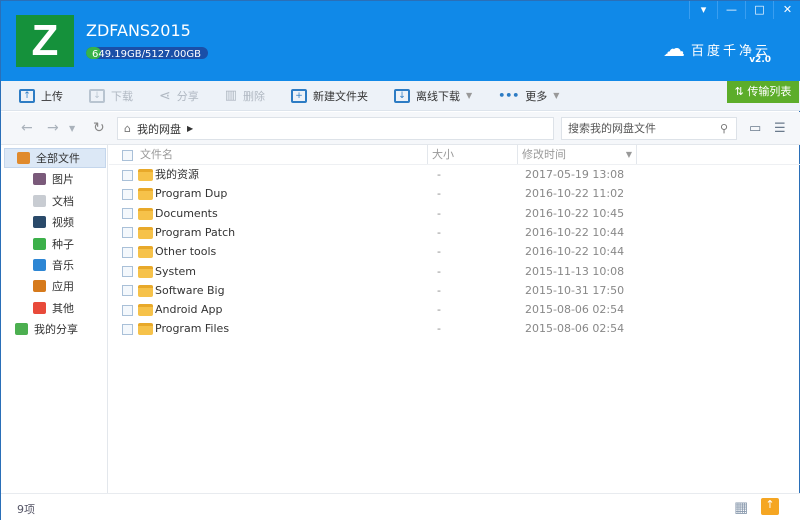 The width and height of the screenshot is (800, 521). Describe the element at coordinates (724, 128) in the screenshot. I see `search-icon: ⚲` at that location.